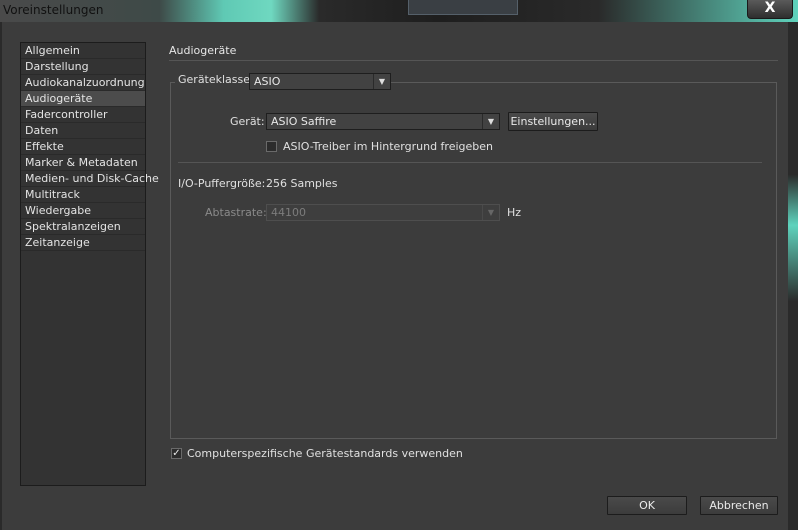  Describe the element at coordinates (383, 212) in the screenshot. I see `sample-rate-dropdown: 44100 ▼` at that location.